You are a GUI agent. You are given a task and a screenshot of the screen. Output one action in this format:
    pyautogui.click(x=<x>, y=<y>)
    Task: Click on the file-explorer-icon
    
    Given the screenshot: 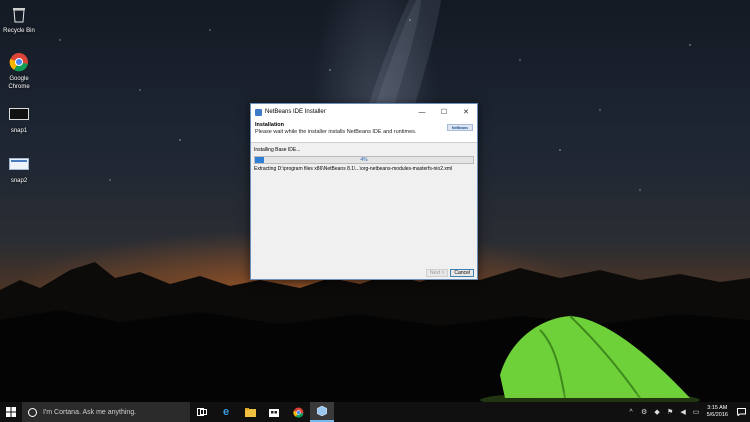 What is the action you would take?
    pyautogui.click(x=250, y=412)
    